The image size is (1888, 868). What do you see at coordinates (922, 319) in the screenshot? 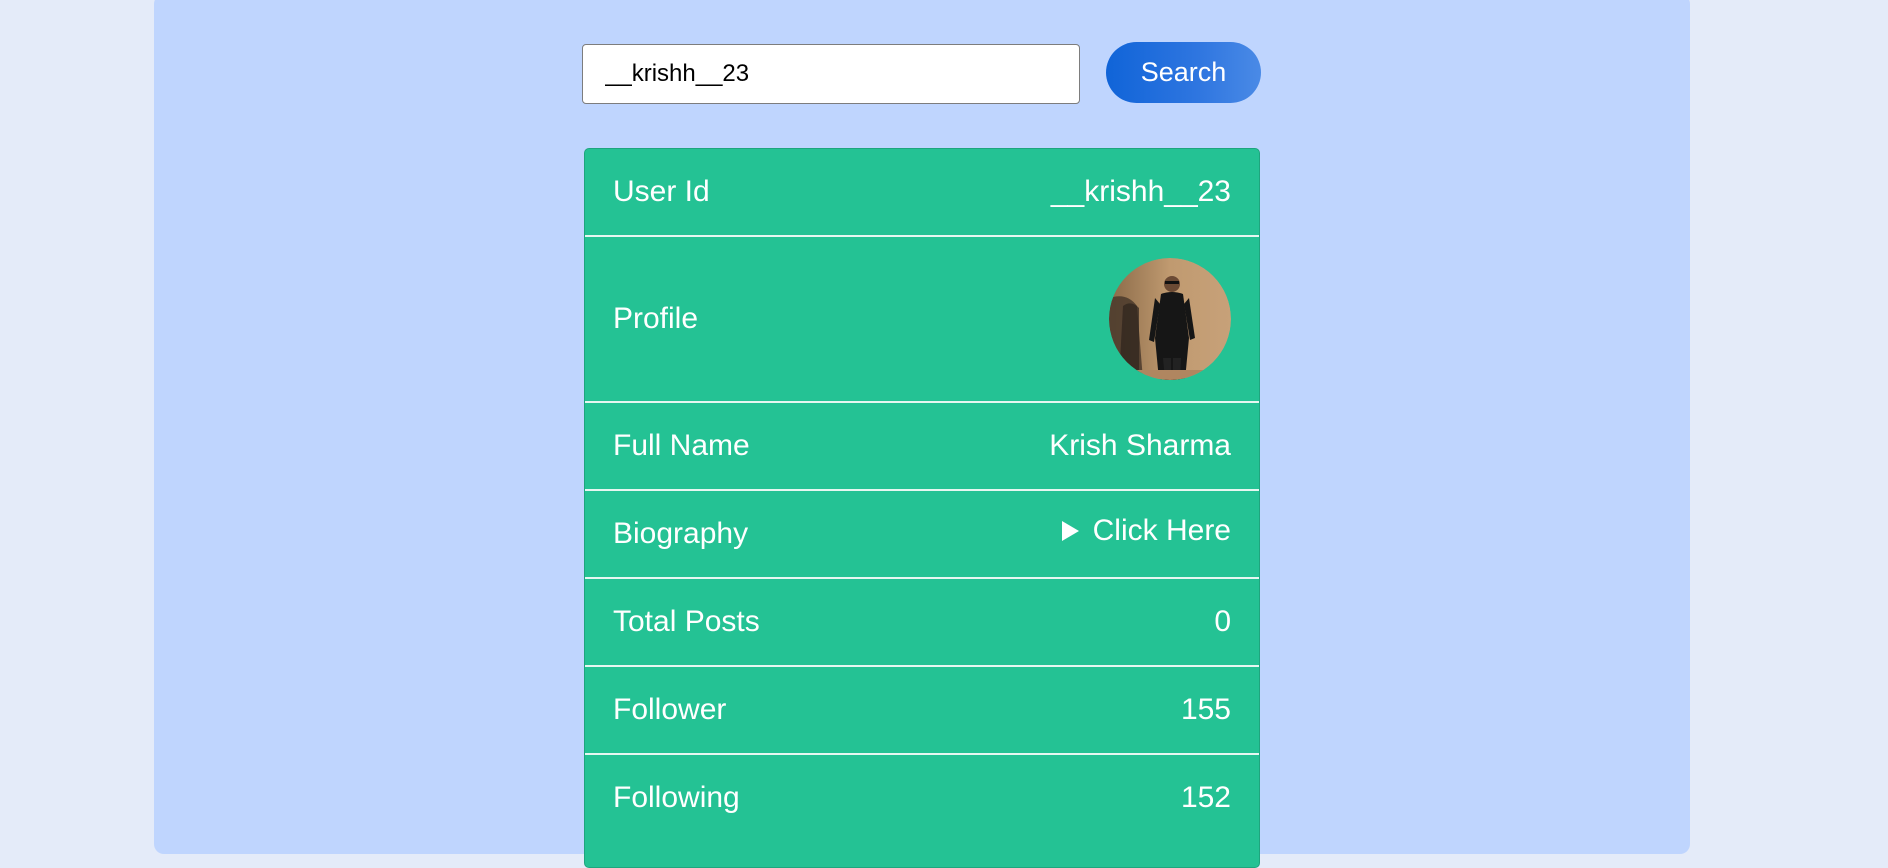
I see `profile-row: Profile` at bounding box center [922, 319].